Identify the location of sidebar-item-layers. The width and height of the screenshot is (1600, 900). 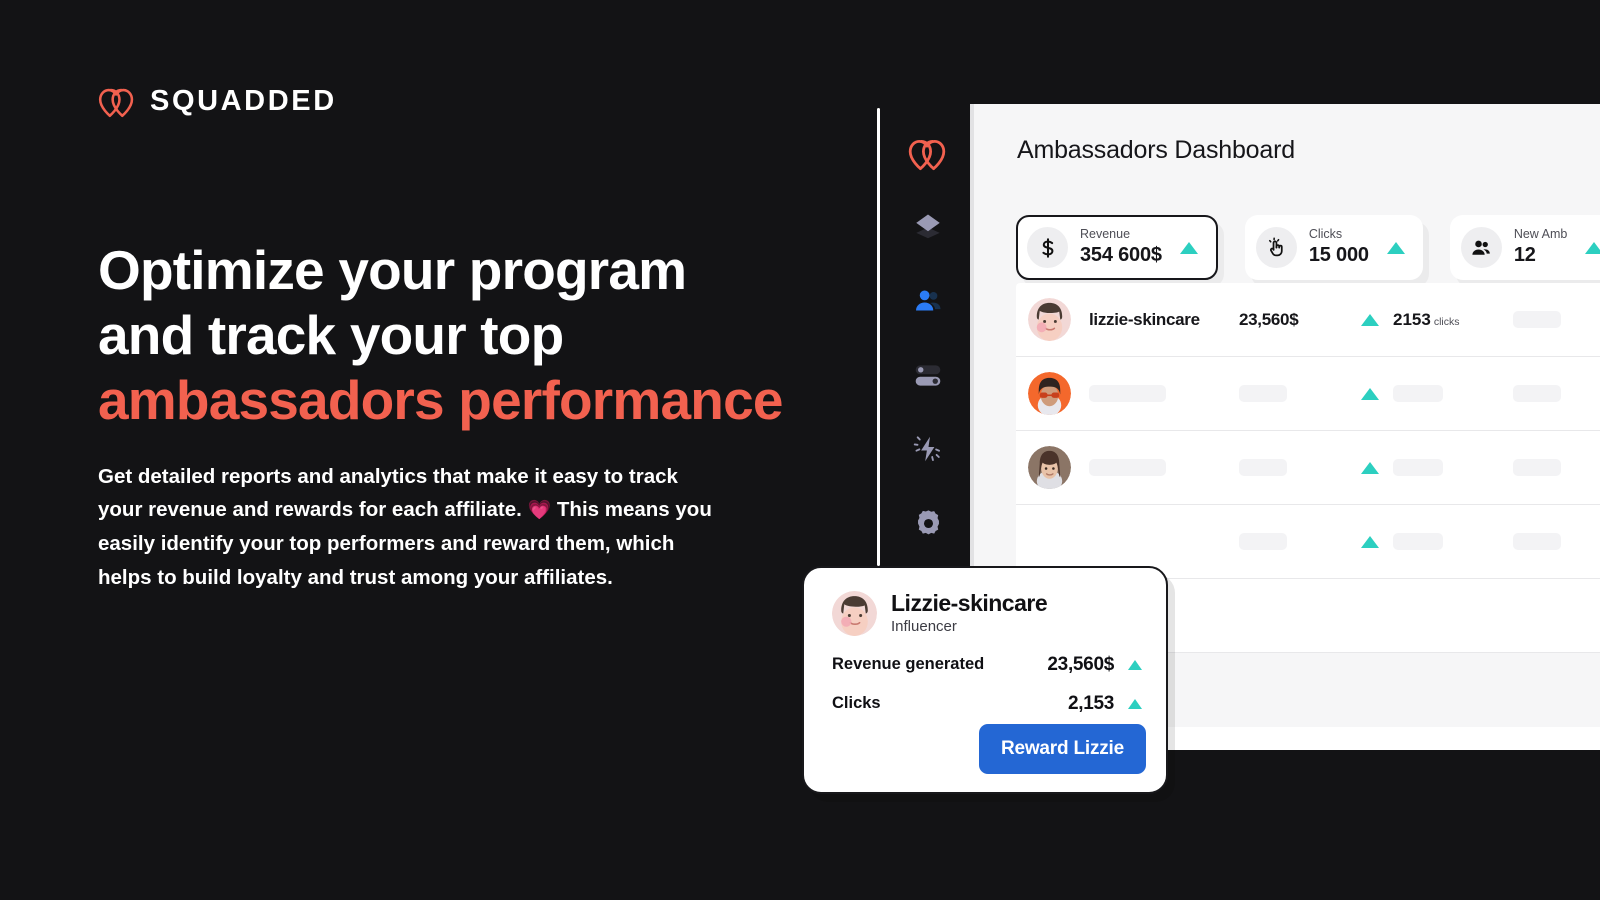
(928, 227).